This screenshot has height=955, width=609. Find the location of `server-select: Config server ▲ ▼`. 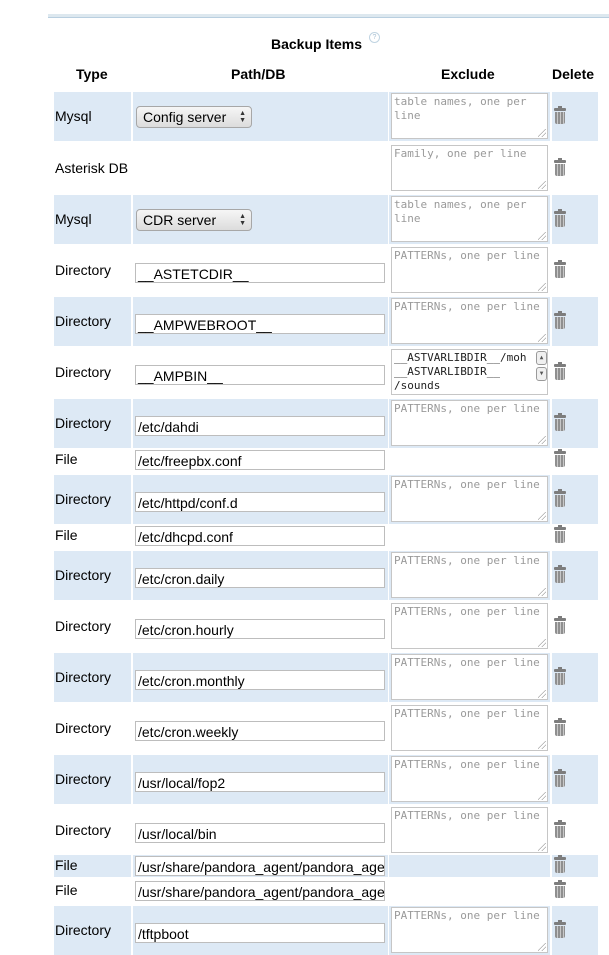

server-select: Config server ▲ ▼ is located at coordinates (194, 117).